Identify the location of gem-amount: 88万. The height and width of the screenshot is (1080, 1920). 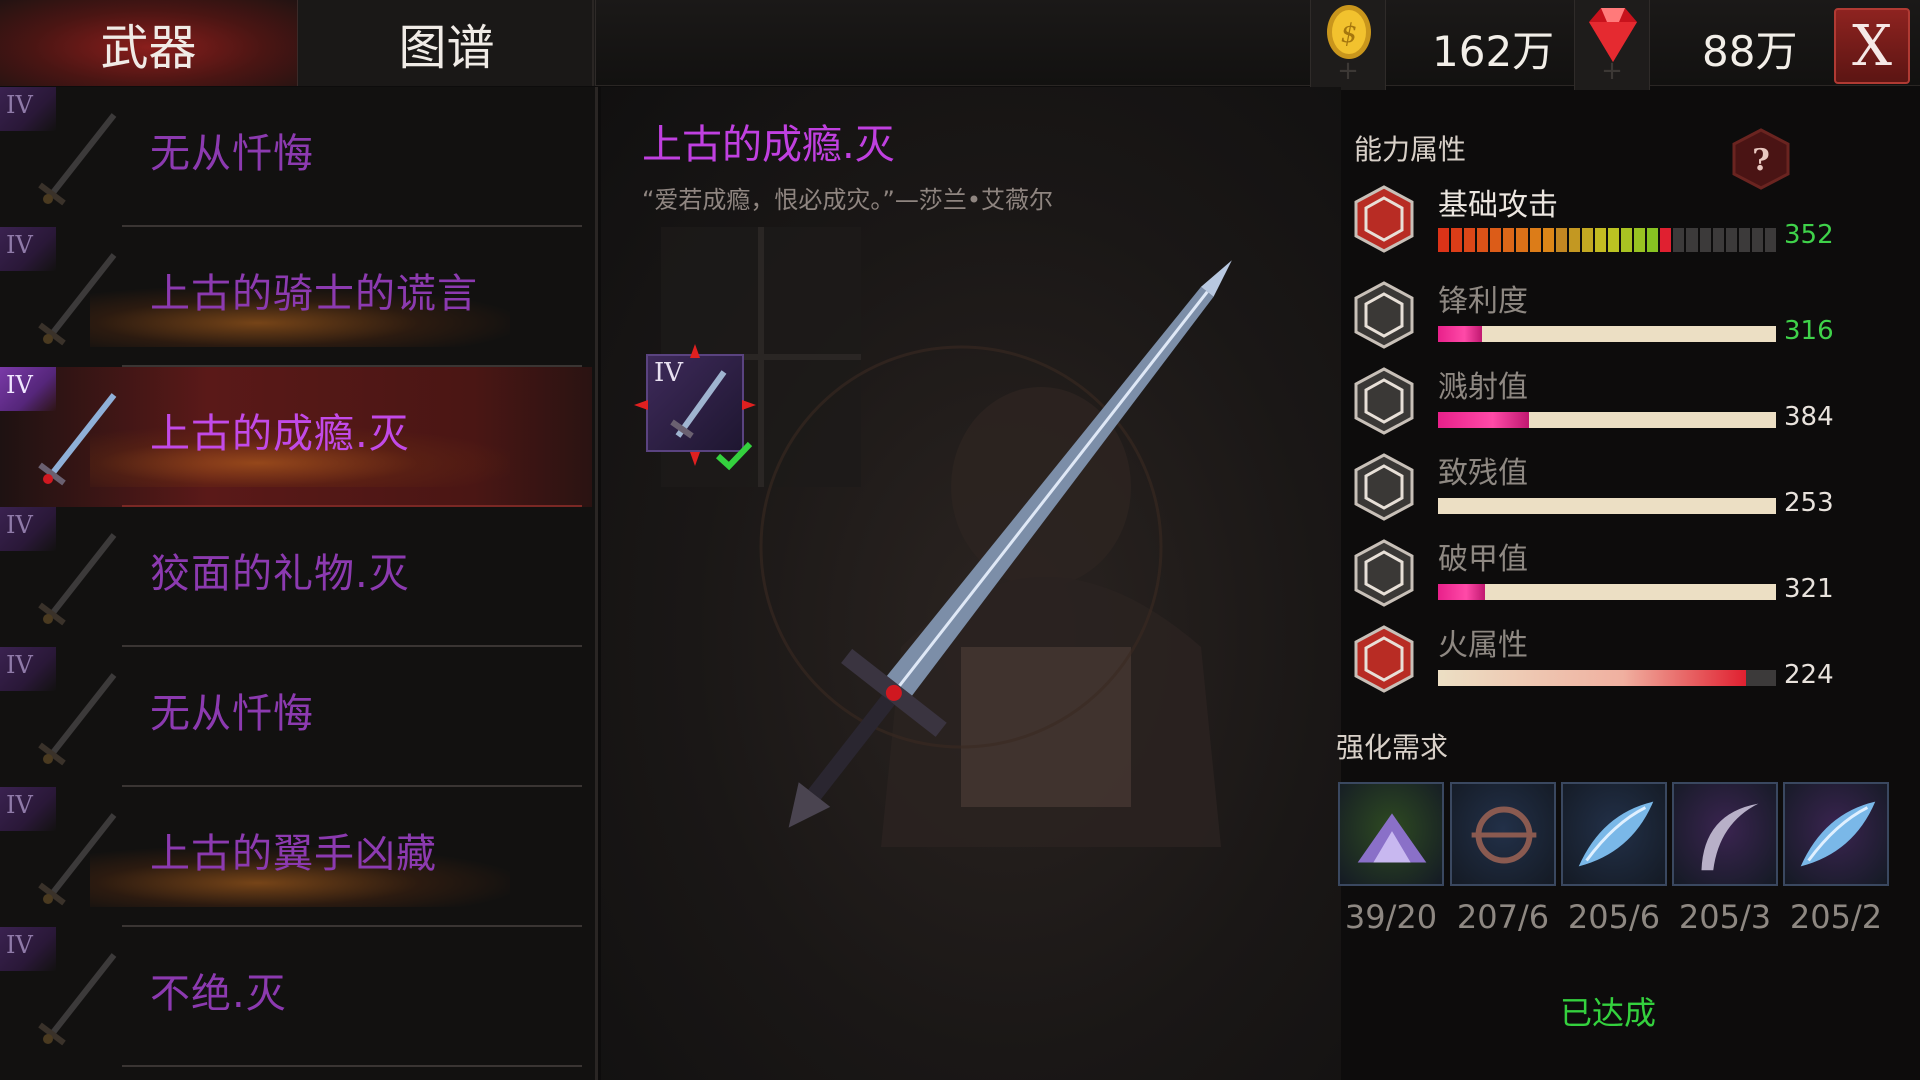
(1750, 51).